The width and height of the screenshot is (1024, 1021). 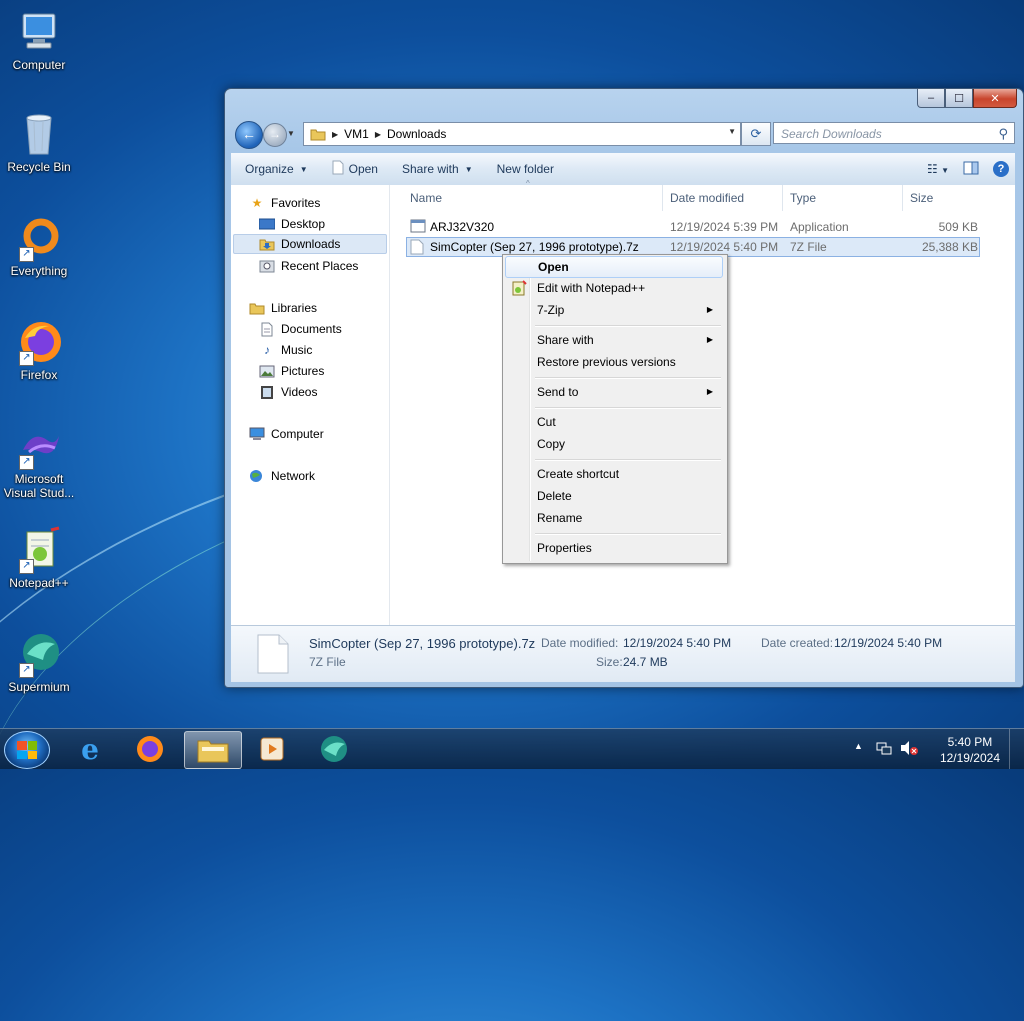 I want to click on taskbar-firefox, so click(x=150, y=749).